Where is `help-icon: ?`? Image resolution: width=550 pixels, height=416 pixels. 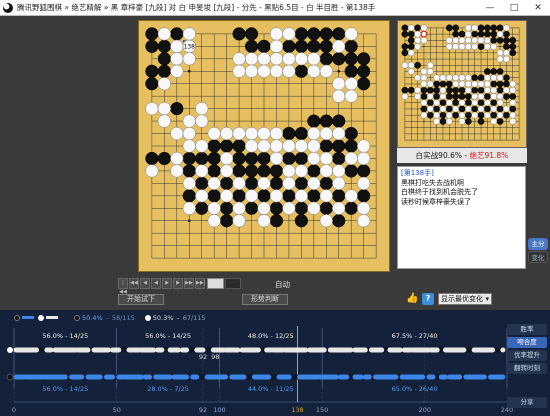
help-icon: ? is located at coordinates (428, 299).